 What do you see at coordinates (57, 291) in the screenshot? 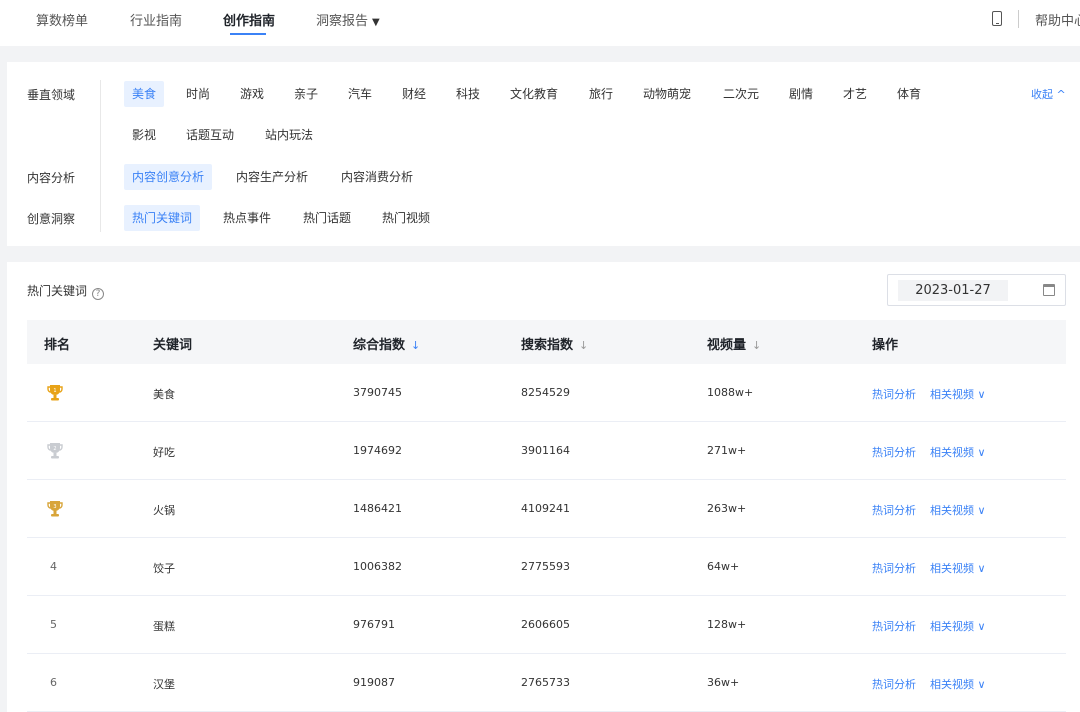
I see `section-title-text: 热门关键词` at bounding box center [57, 291].